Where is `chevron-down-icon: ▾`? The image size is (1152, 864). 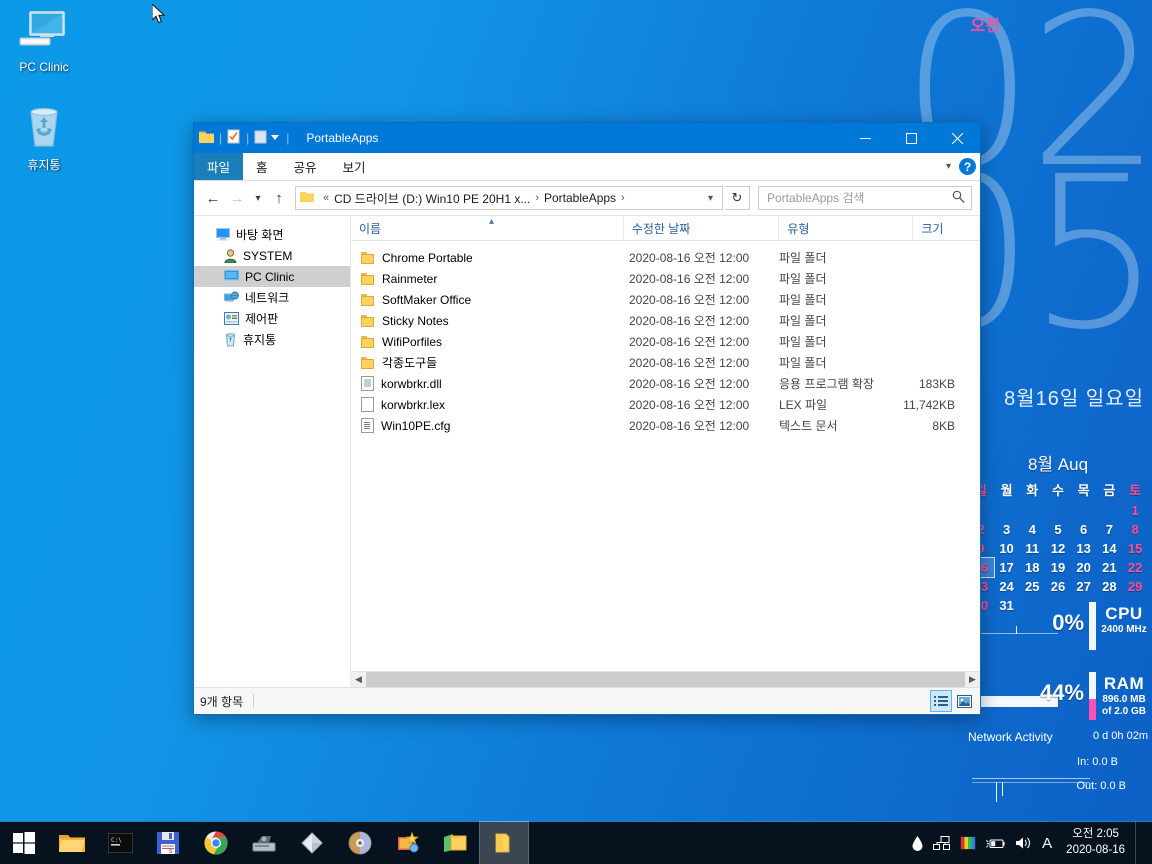
chevron-down-icon: ▾ is located at coordinates (948, 166).